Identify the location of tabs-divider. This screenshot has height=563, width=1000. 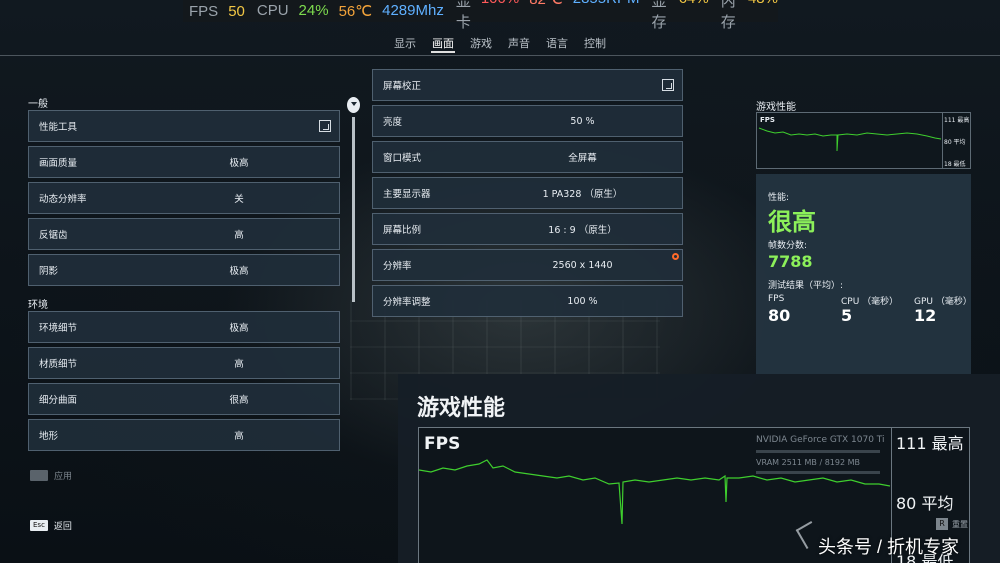
(500, 55).